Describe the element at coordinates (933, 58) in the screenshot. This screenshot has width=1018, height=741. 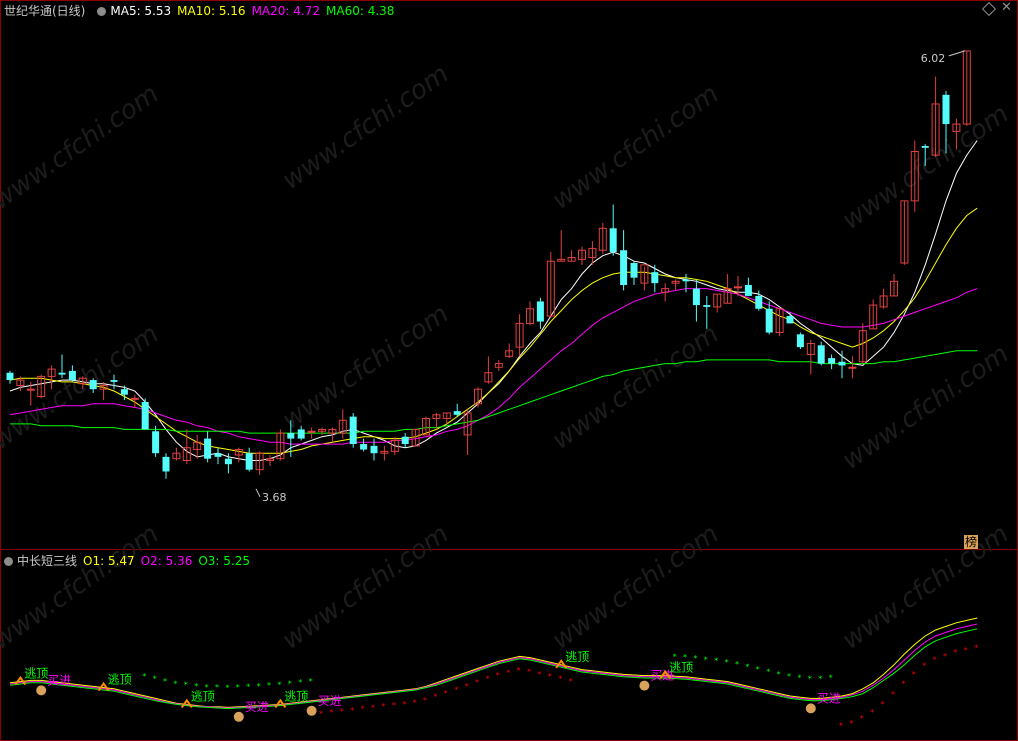
I see `high-label: 6.02` at that location.